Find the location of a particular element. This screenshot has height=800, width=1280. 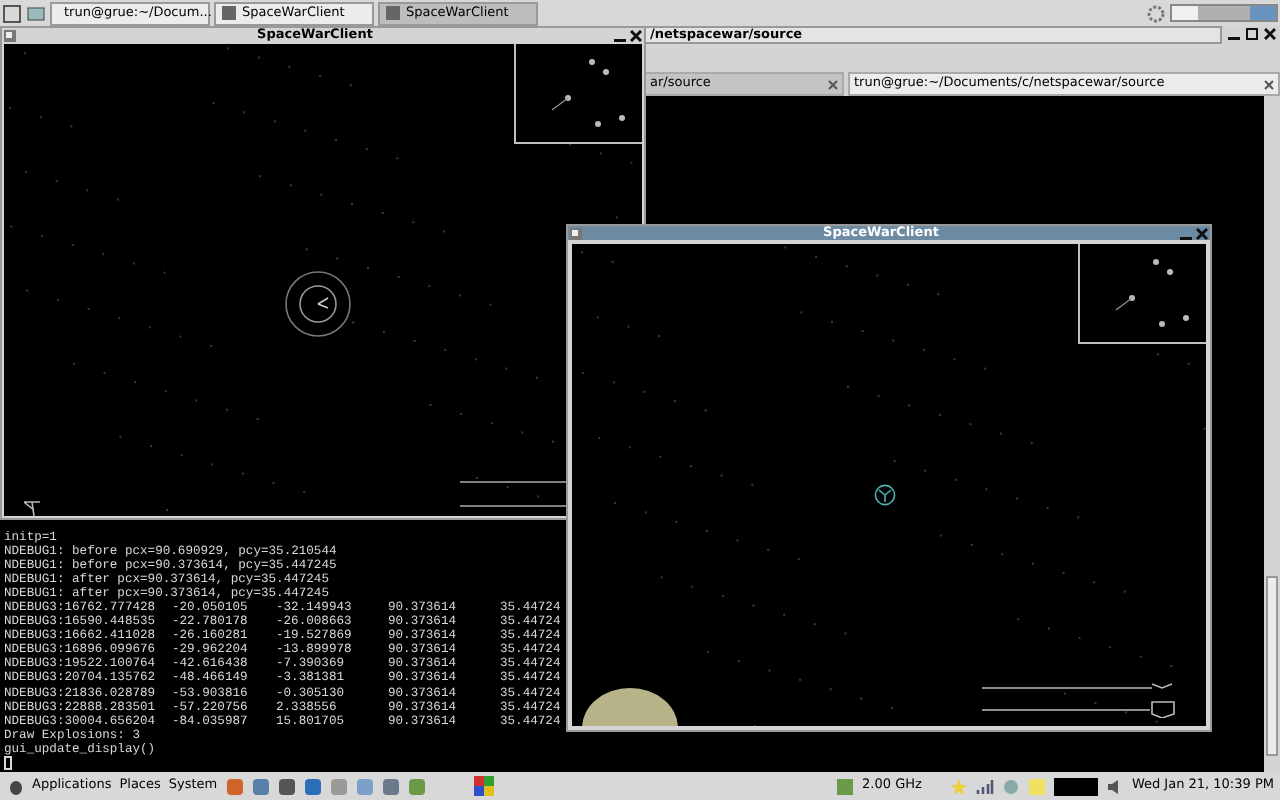

workspace-switcher is located at coordinates (1224, 13).